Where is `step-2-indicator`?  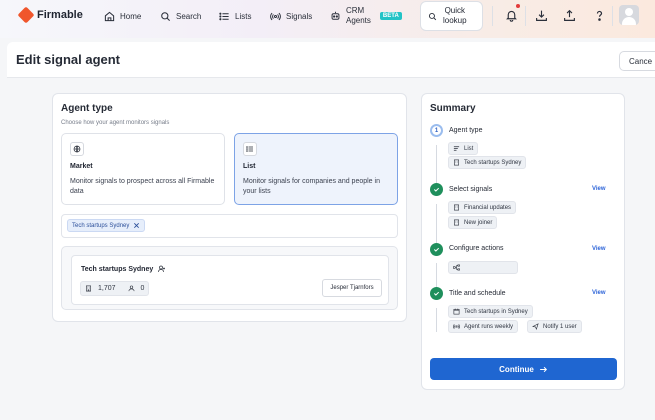
step-2-indicator is located at coordinates (436, 189).